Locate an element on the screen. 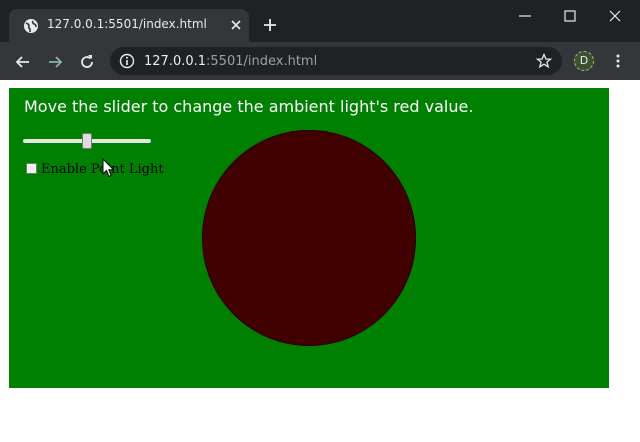 This screenshot has height=442, width=640. address-bar: 127.0.0.1:5501/index.html is located at coordinates (336, 61).